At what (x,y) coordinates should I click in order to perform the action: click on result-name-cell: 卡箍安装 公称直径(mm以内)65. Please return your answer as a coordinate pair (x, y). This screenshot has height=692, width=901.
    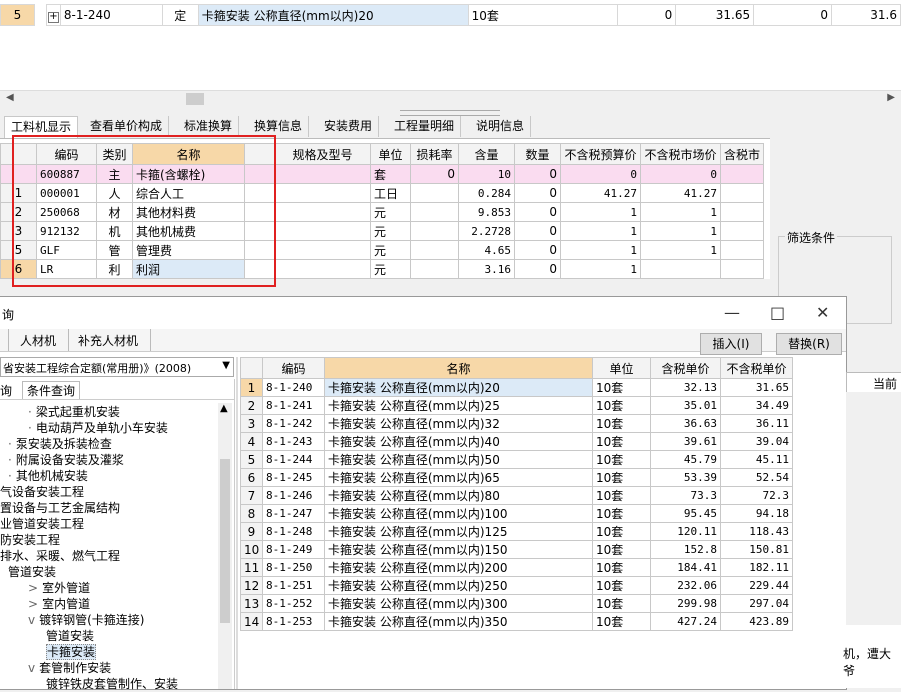
    Looking at the image, I should click on (458, 477).